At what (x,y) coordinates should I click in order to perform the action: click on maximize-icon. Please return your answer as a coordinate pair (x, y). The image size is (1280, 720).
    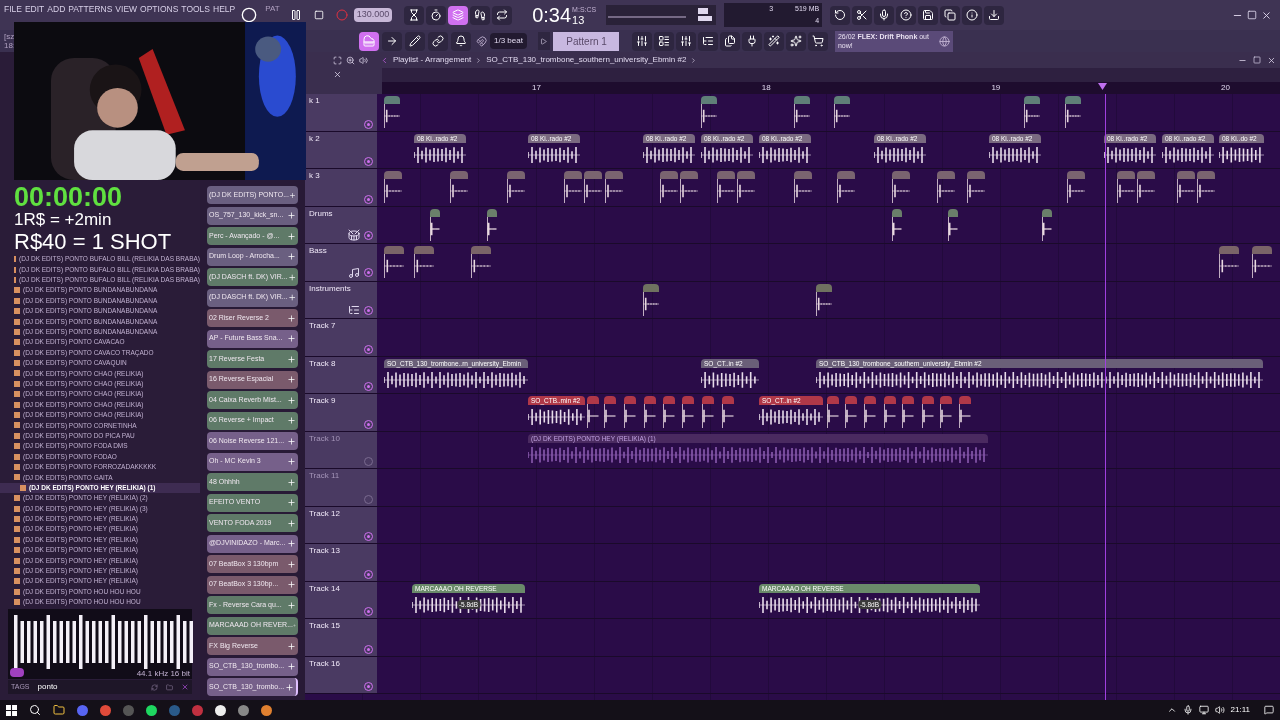
    Looking at the image, I should click on (1252, 14).